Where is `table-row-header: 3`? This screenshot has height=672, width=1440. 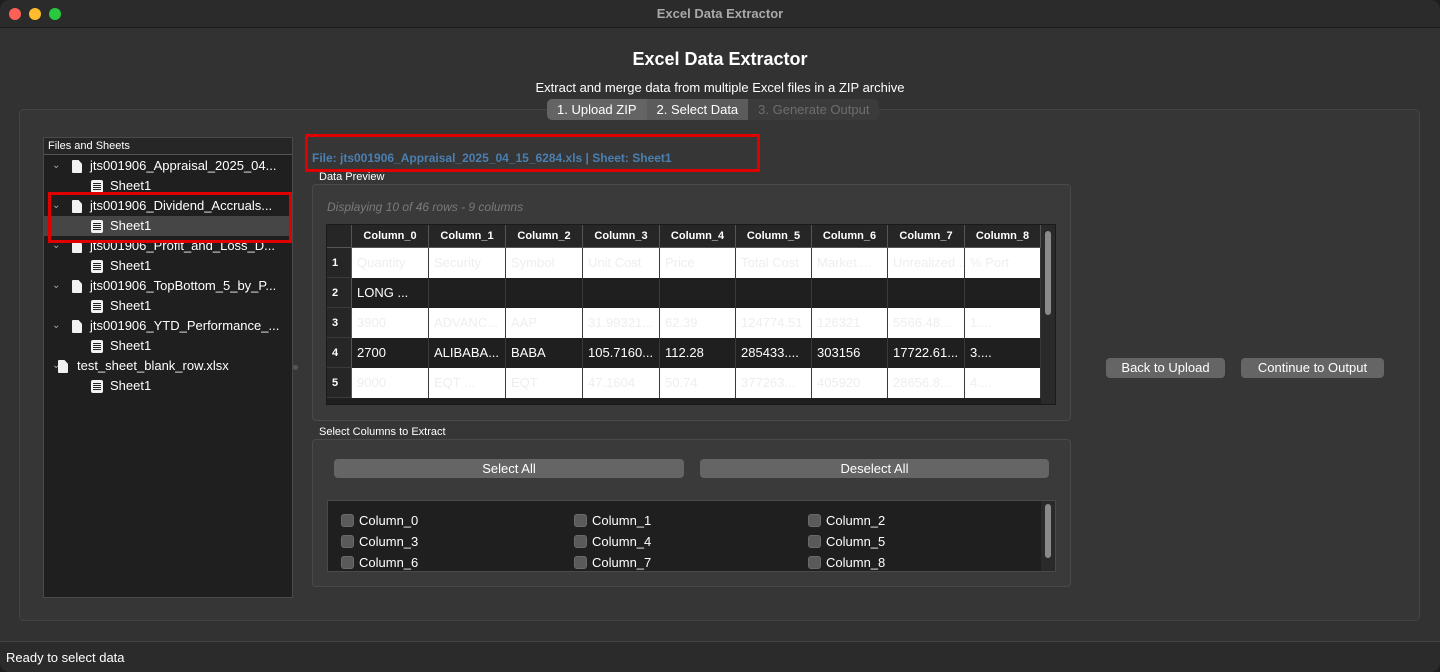
table-row-header: 3 is located at coordinates (339, 323).